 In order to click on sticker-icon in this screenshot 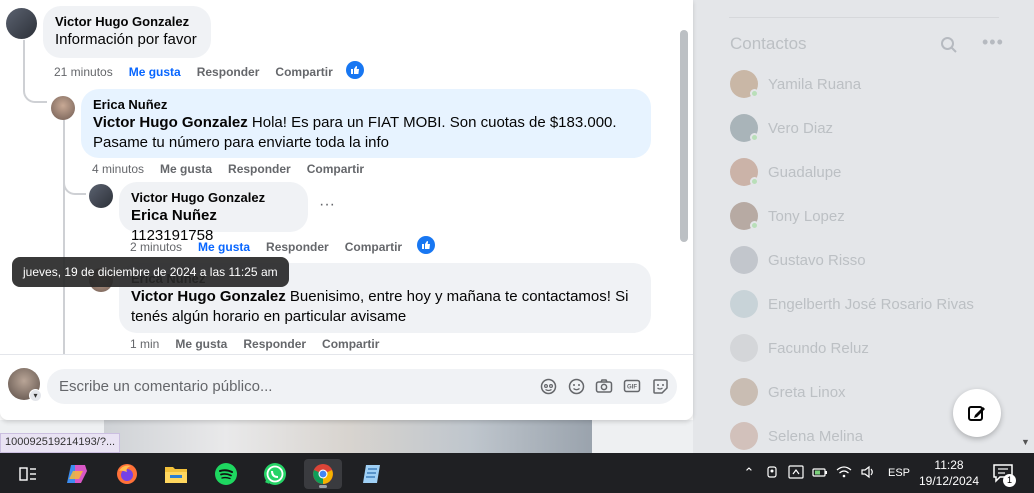, I will do `click(660, 386)`.